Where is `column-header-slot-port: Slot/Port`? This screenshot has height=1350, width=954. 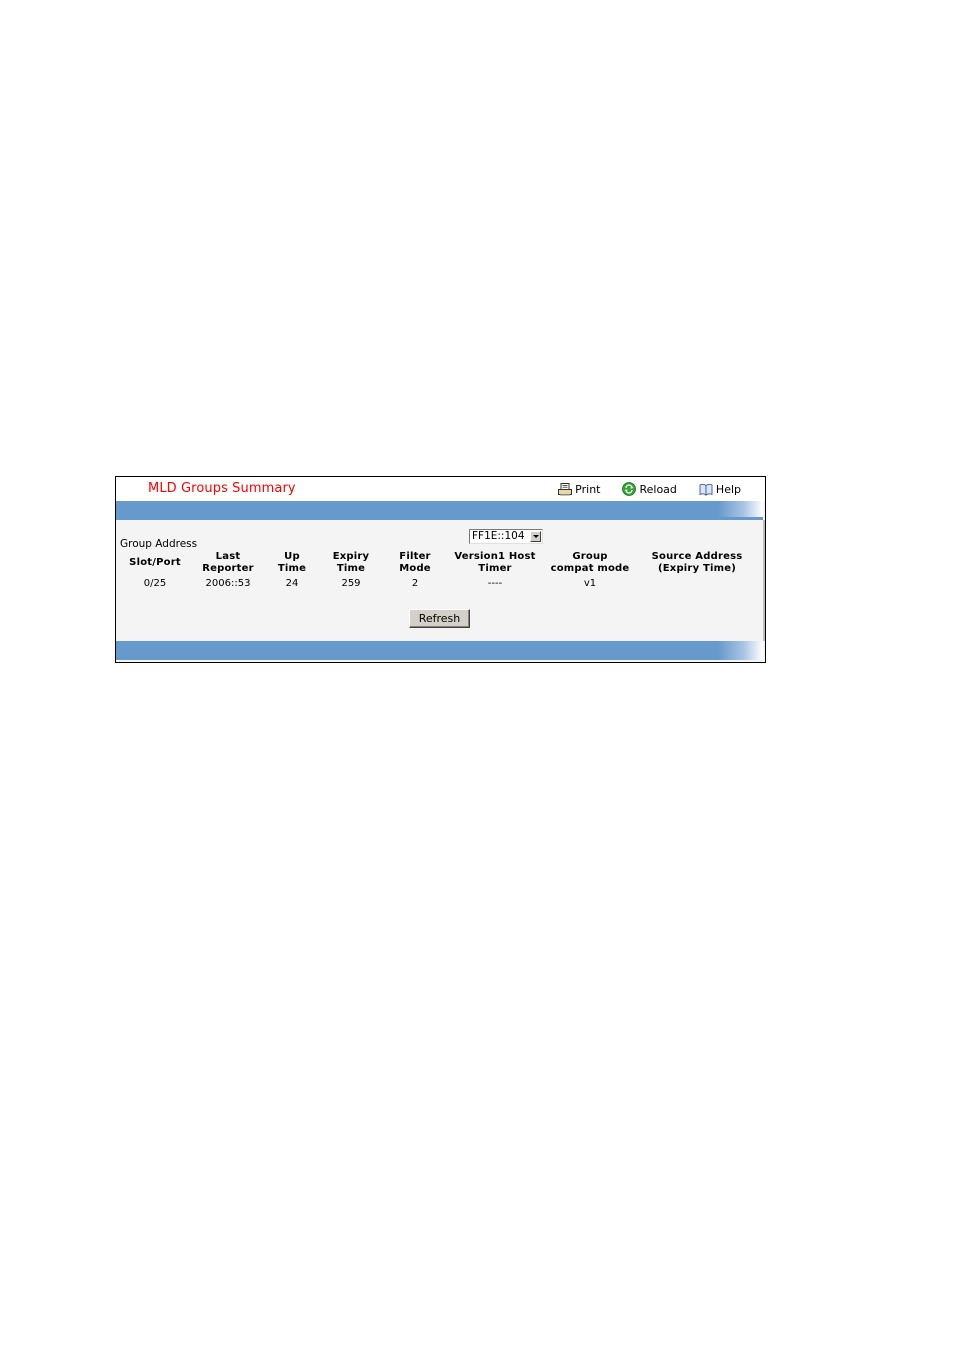 column-header-slot-port: Slot/Port is located at coordinates (155, 563).